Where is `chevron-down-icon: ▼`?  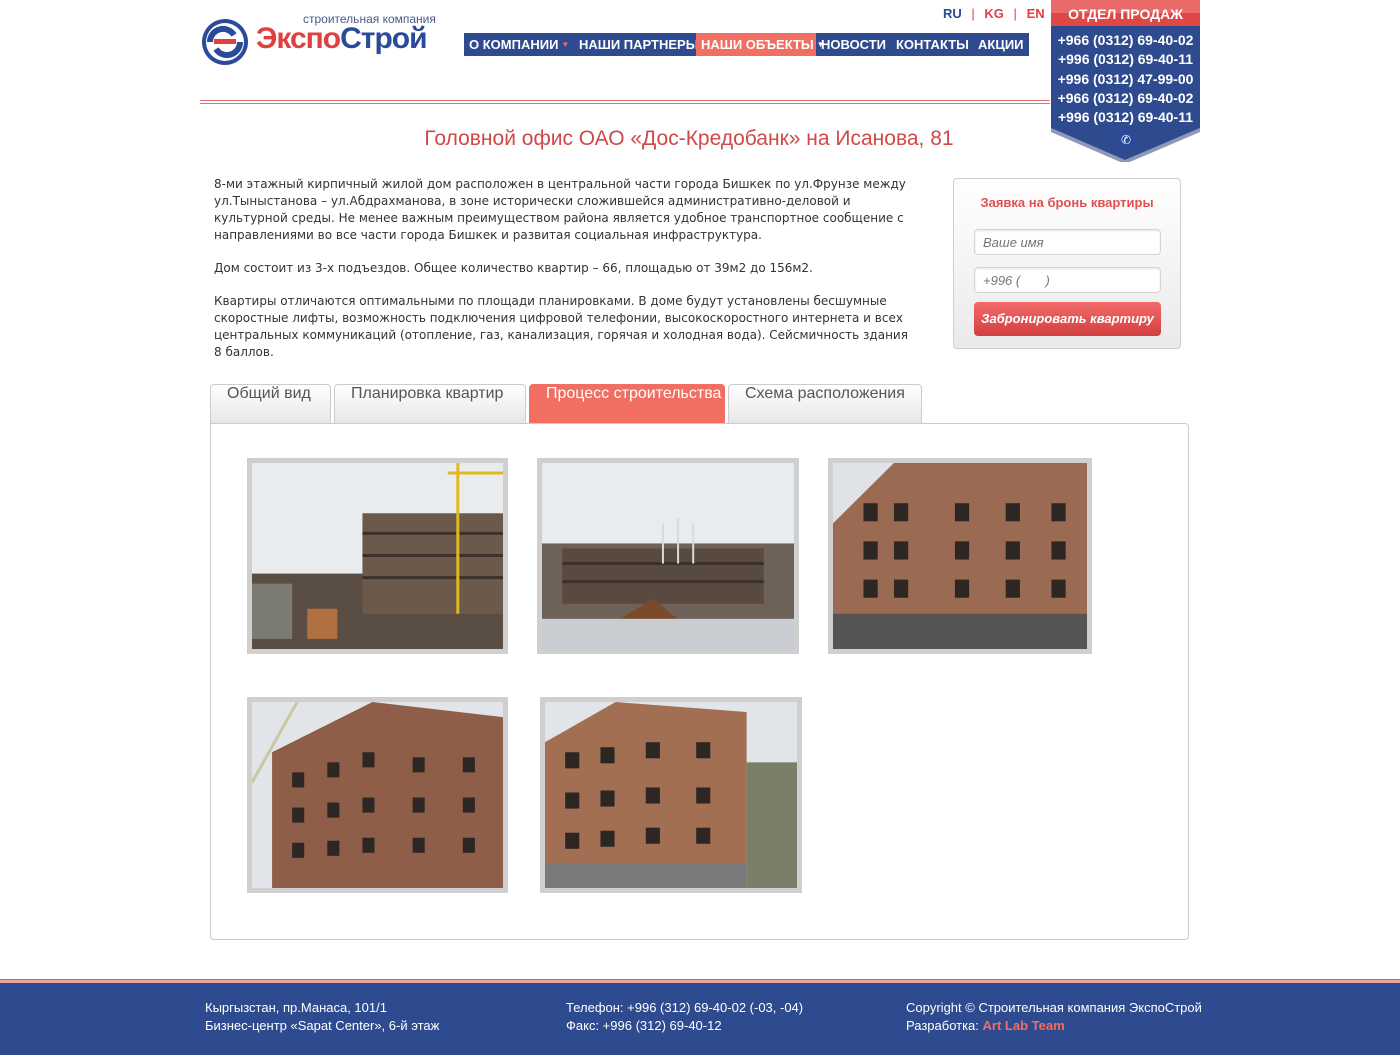
chevron-down-icon: ▼ is located at coordinates (565, 44).